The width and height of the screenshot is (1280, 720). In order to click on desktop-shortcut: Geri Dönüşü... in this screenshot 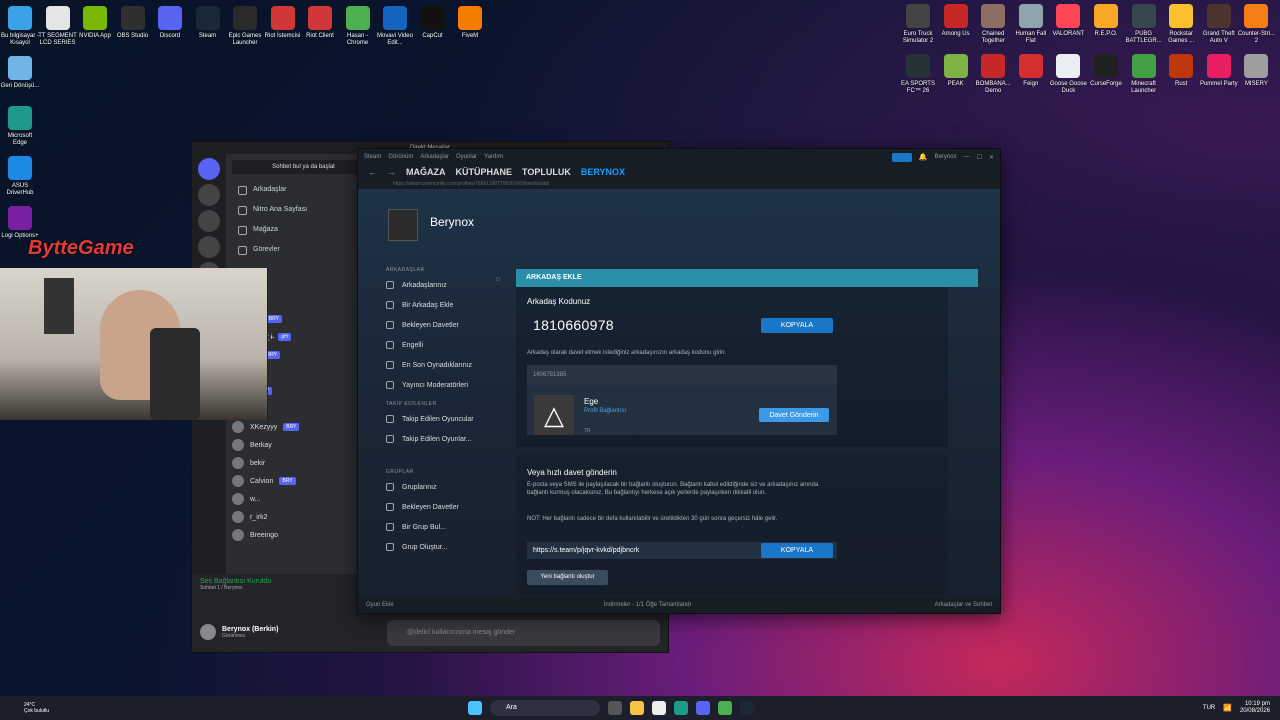, I will do `click(20, 73)`.